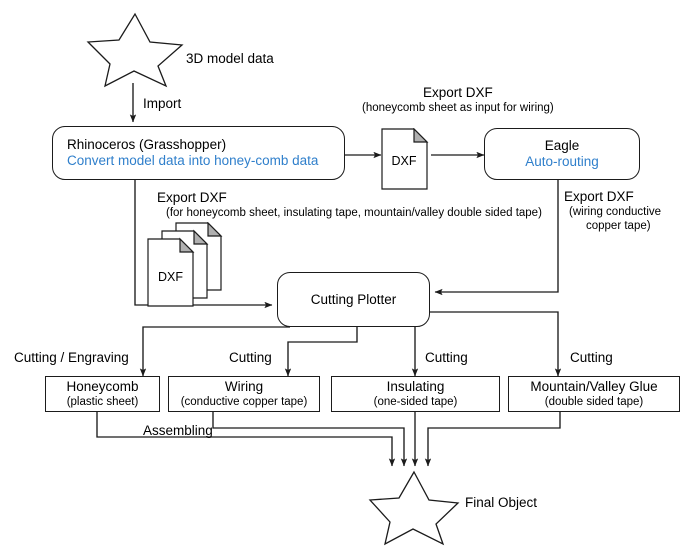  I want to click on edge-label-export-dxf-top-line2: (honeycomb sheet as input for wiring), so click(458, 108).